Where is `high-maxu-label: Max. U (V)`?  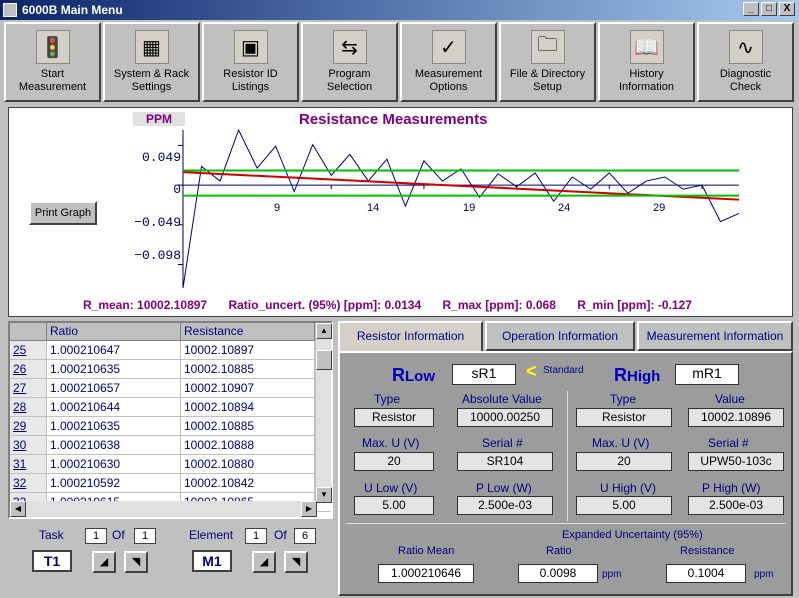 high-maxu-label: Max. U (V) is located at coordinates (621, 443).